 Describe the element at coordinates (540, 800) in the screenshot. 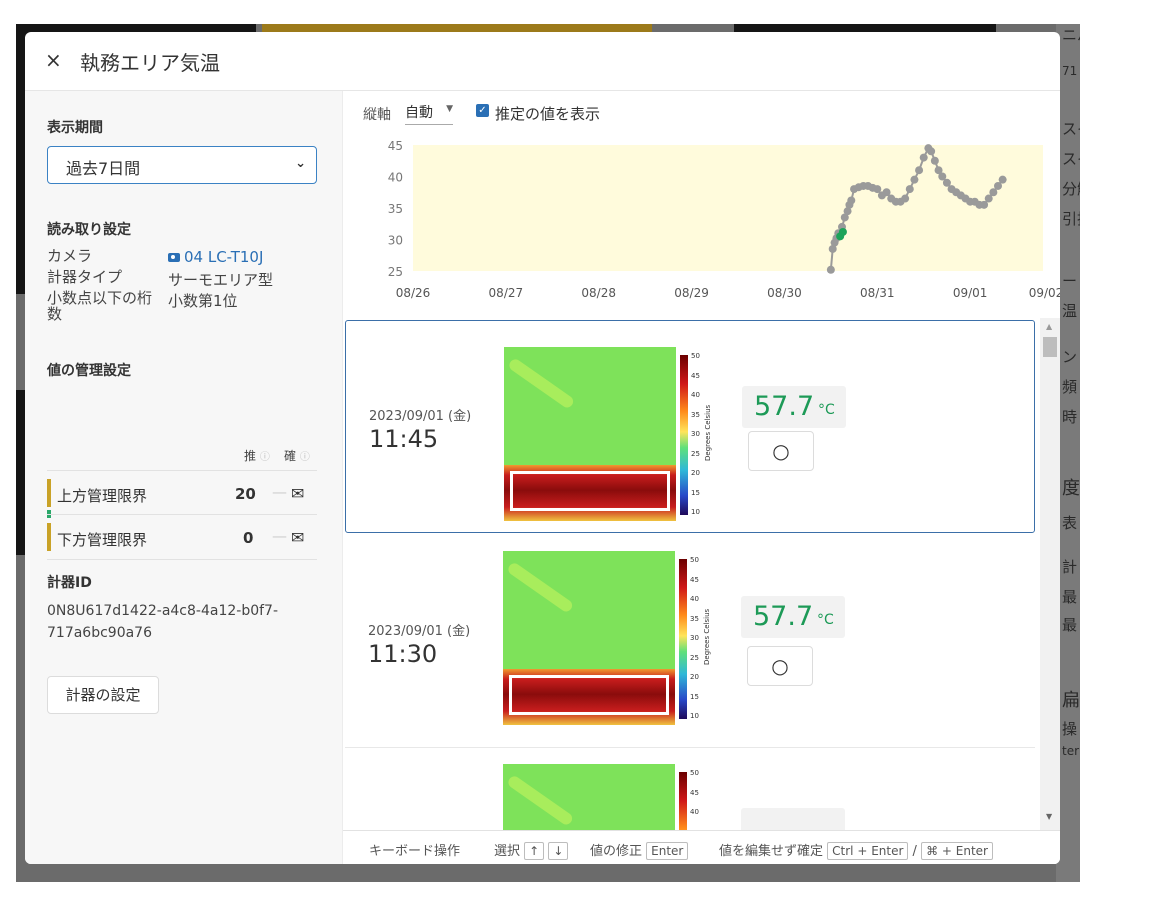

I see `thermal-streak` at that location.